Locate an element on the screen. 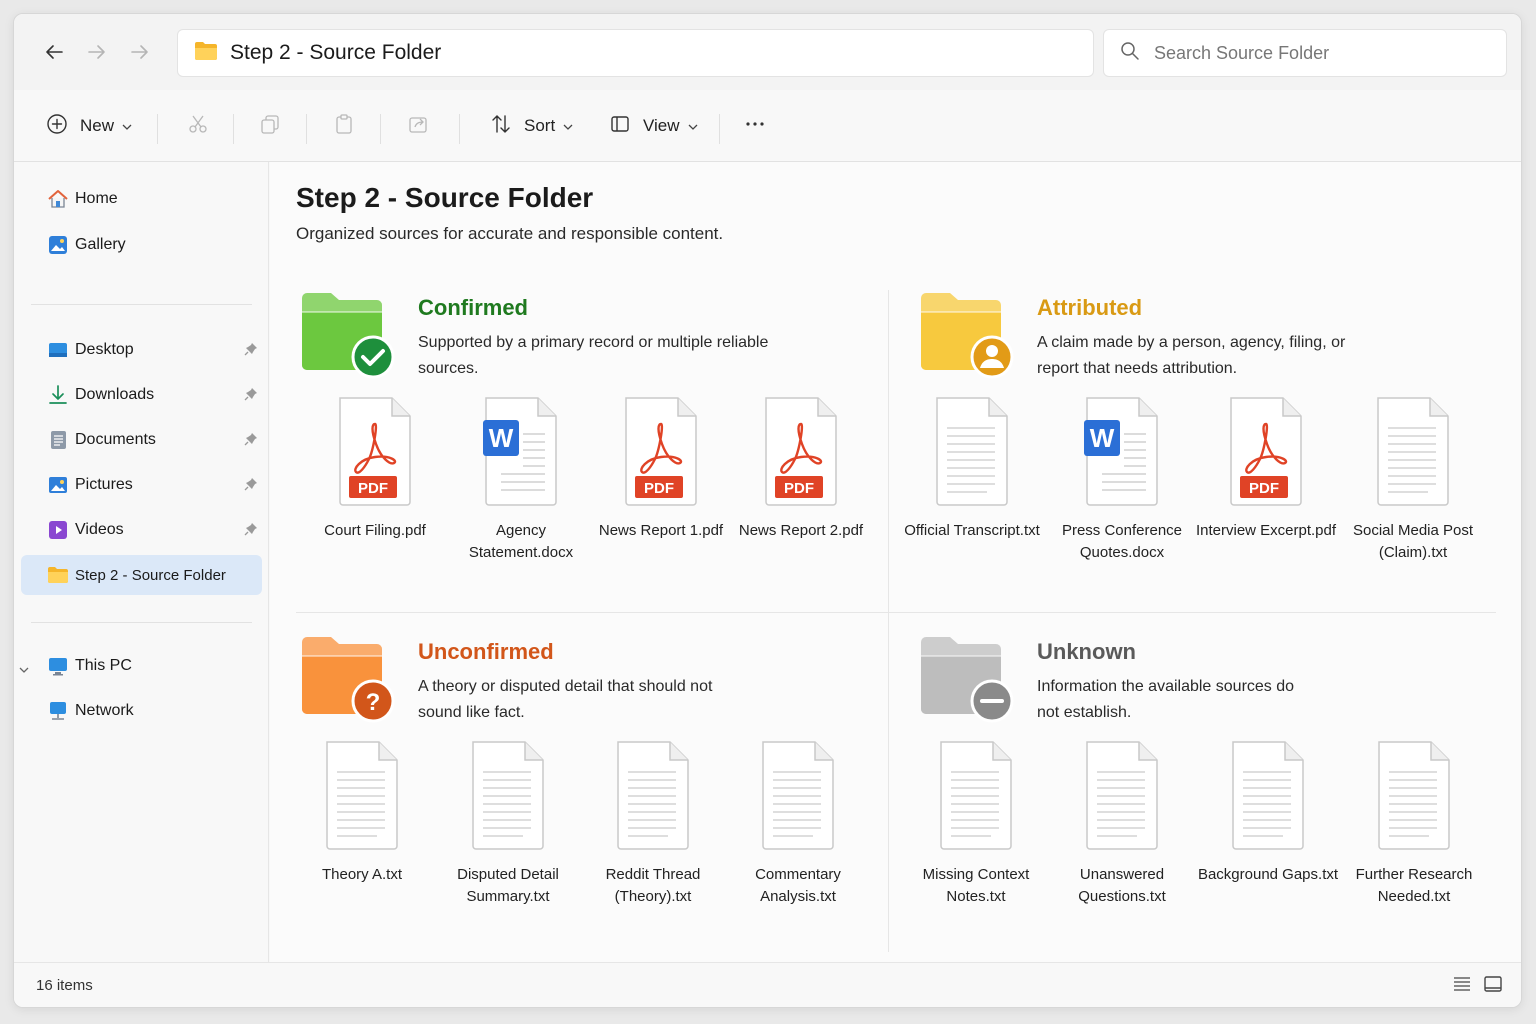 Image resolution: width=1536 pixels, height=1024 pixels. folder-attributed-icon is located at coordinates (969, 335).